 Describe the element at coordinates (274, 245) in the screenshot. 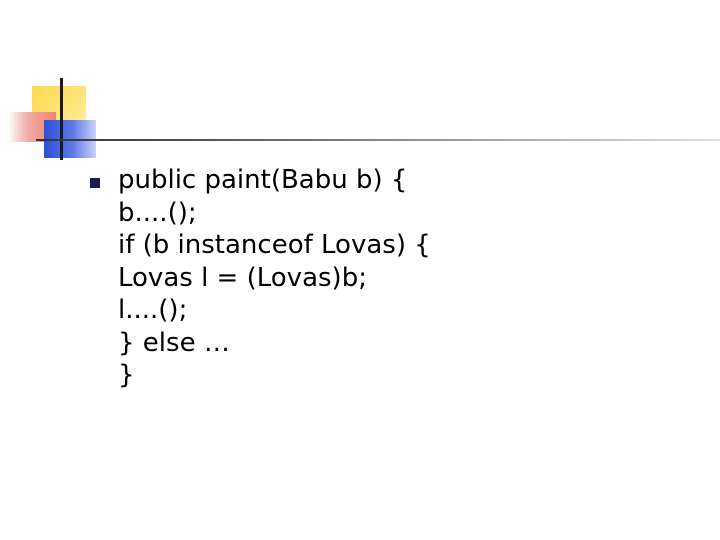

I see `code-line: if (b instanceof Lovas) {` at that location.